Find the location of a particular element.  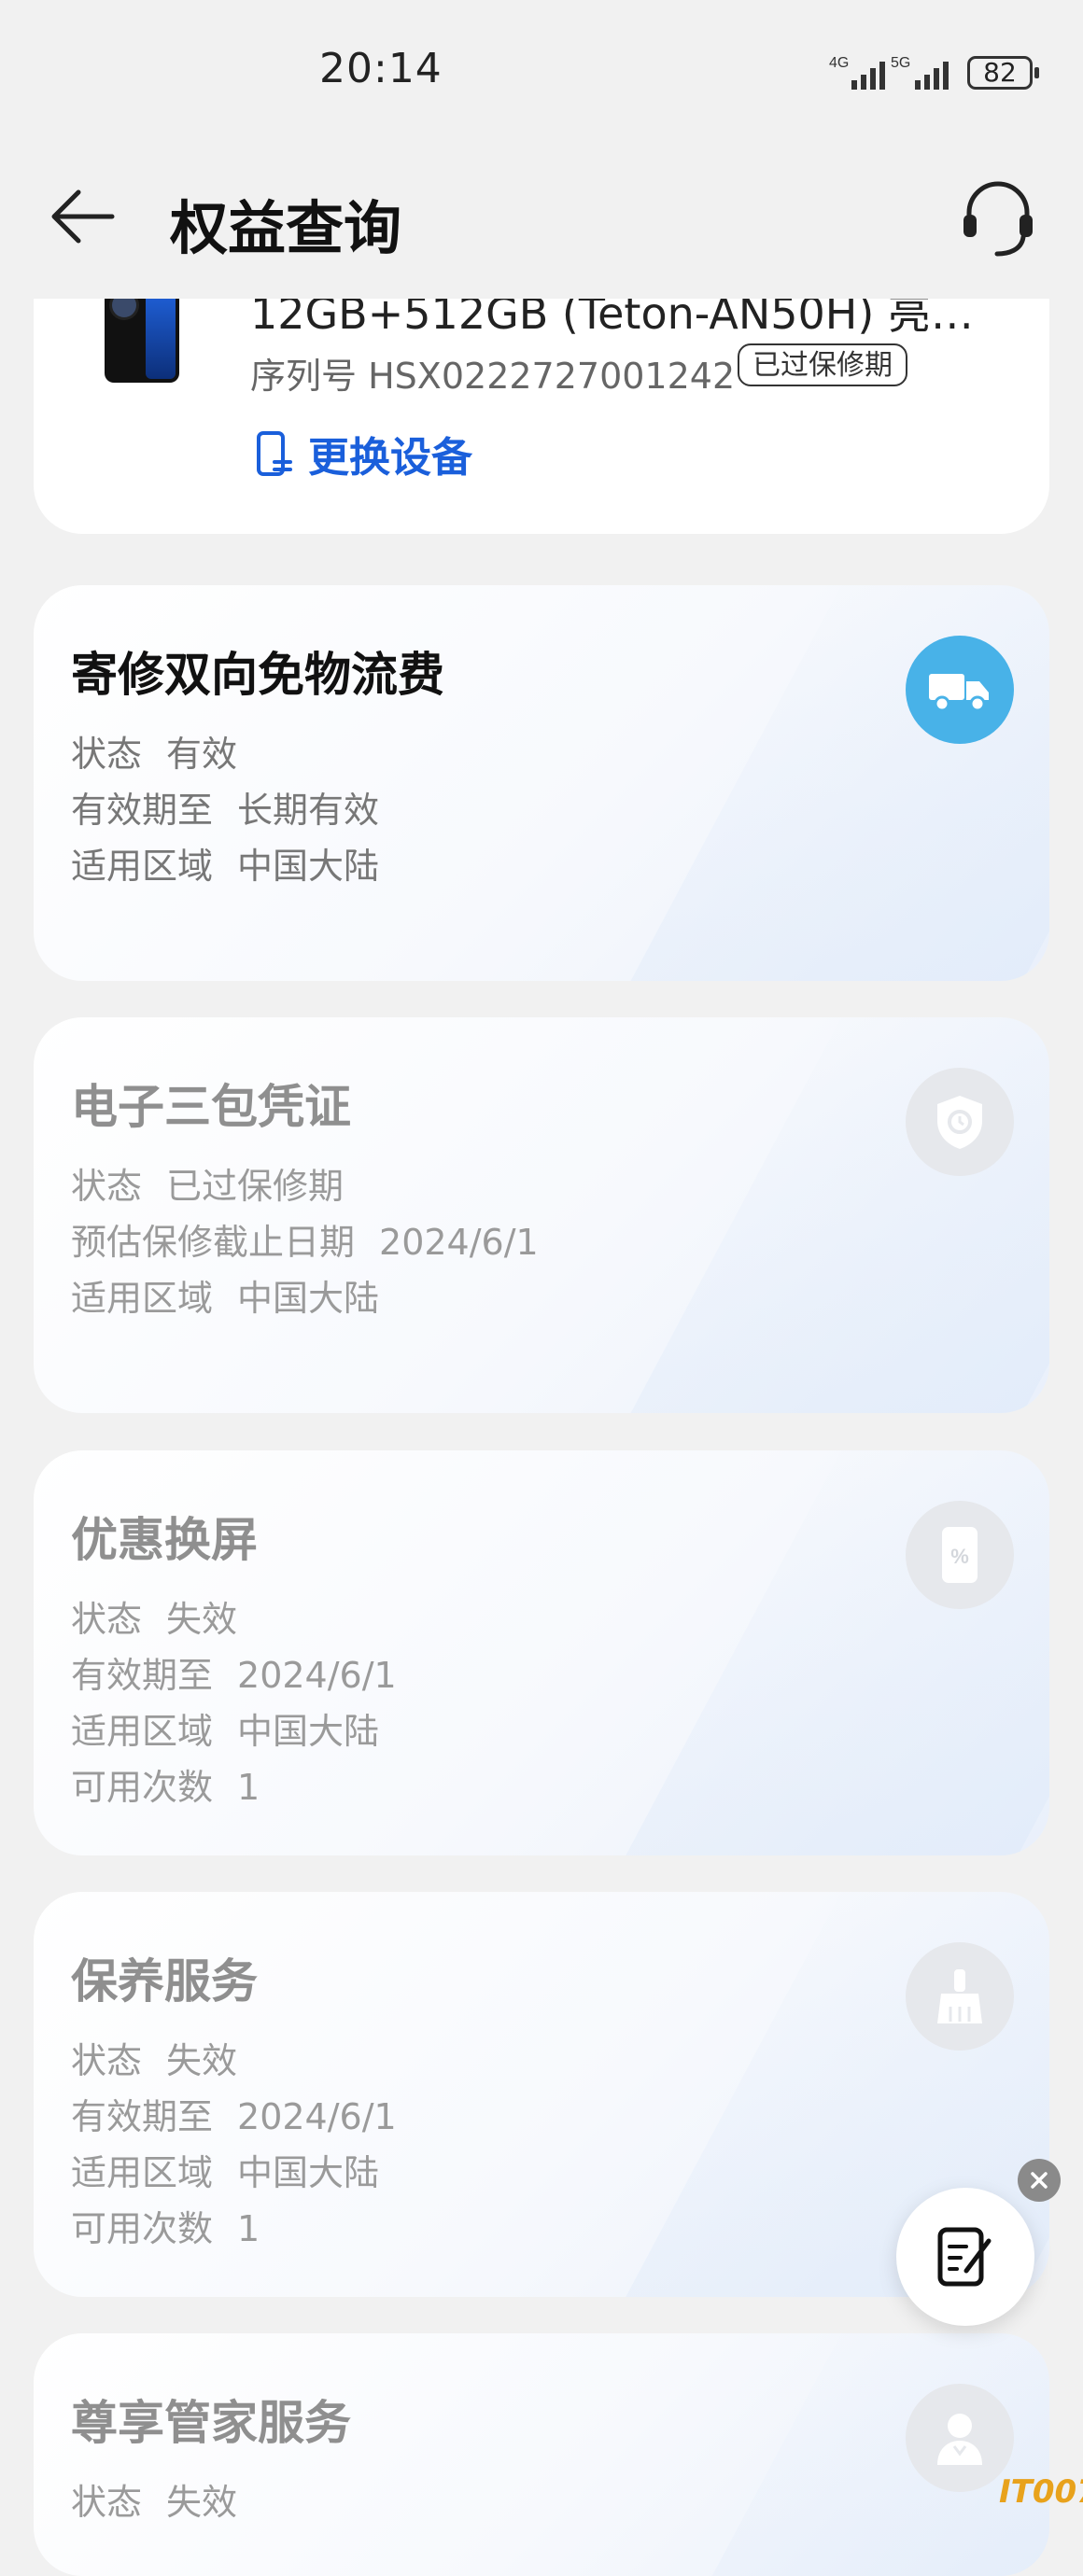

benefit-card-maintenance: 保养服务 状态 失效 有效期至 2024/6/1 适用区域 中国大陆 可用次数 1 is located at coordinates (541, 2094).